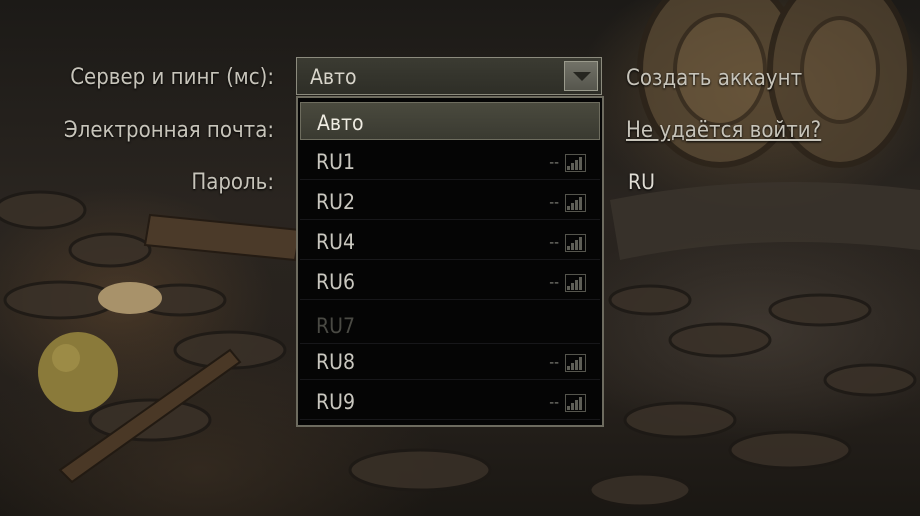  I want to click on server-select: Авто, so click(449, 76).